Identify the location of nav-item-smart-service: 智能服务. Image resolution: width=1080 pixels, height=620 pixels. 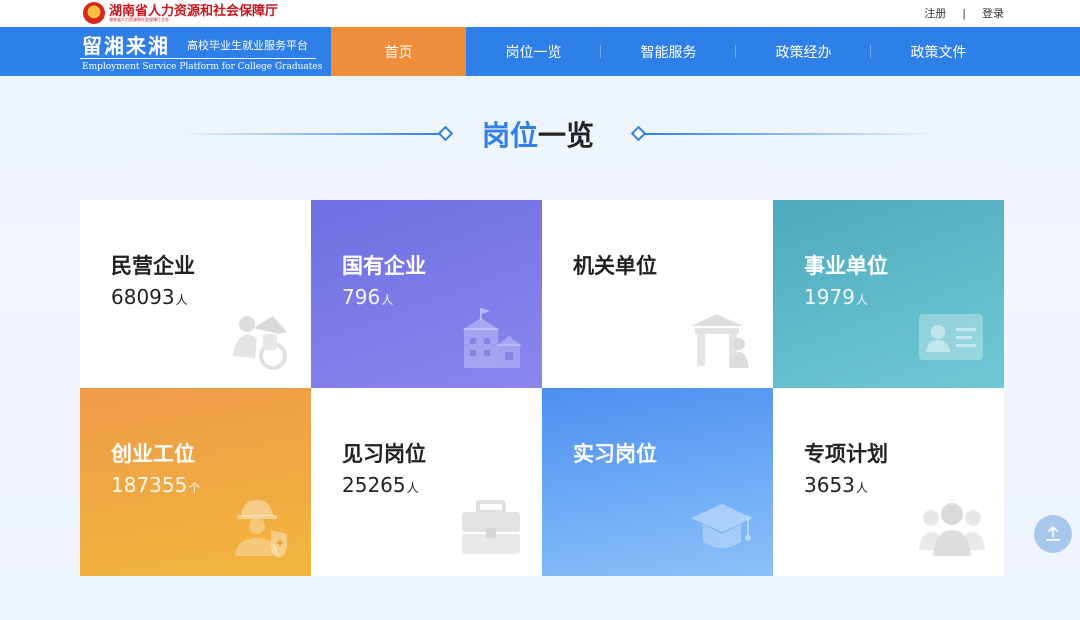
(668, 51).